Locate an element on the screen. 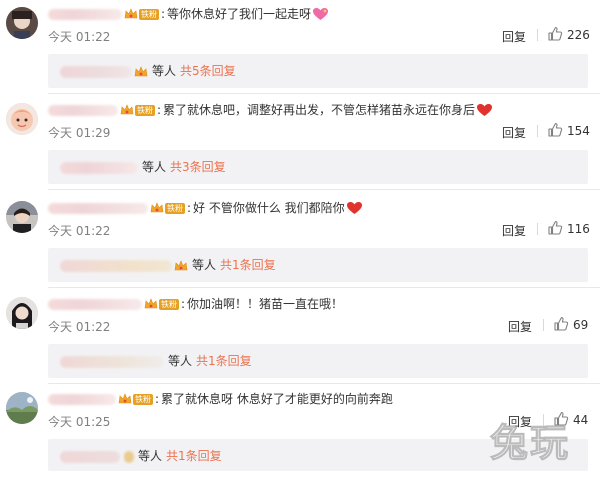 This screenshot has height=480, width=600. comment-header: 铁粉 : 你加油啊！！猪苗一直在哦！ is located at coordinates (195, 304).